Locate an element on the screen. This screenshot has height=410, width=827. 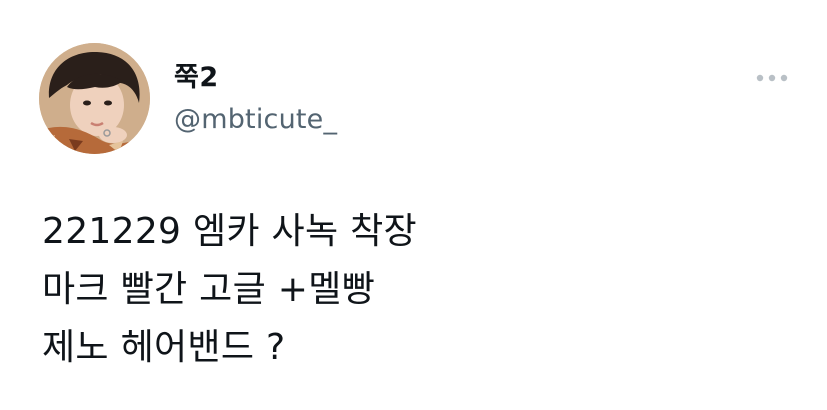
tweet-text-line: 마크 빨간 고글 +멜빵 is located at coordinates (209, 289).